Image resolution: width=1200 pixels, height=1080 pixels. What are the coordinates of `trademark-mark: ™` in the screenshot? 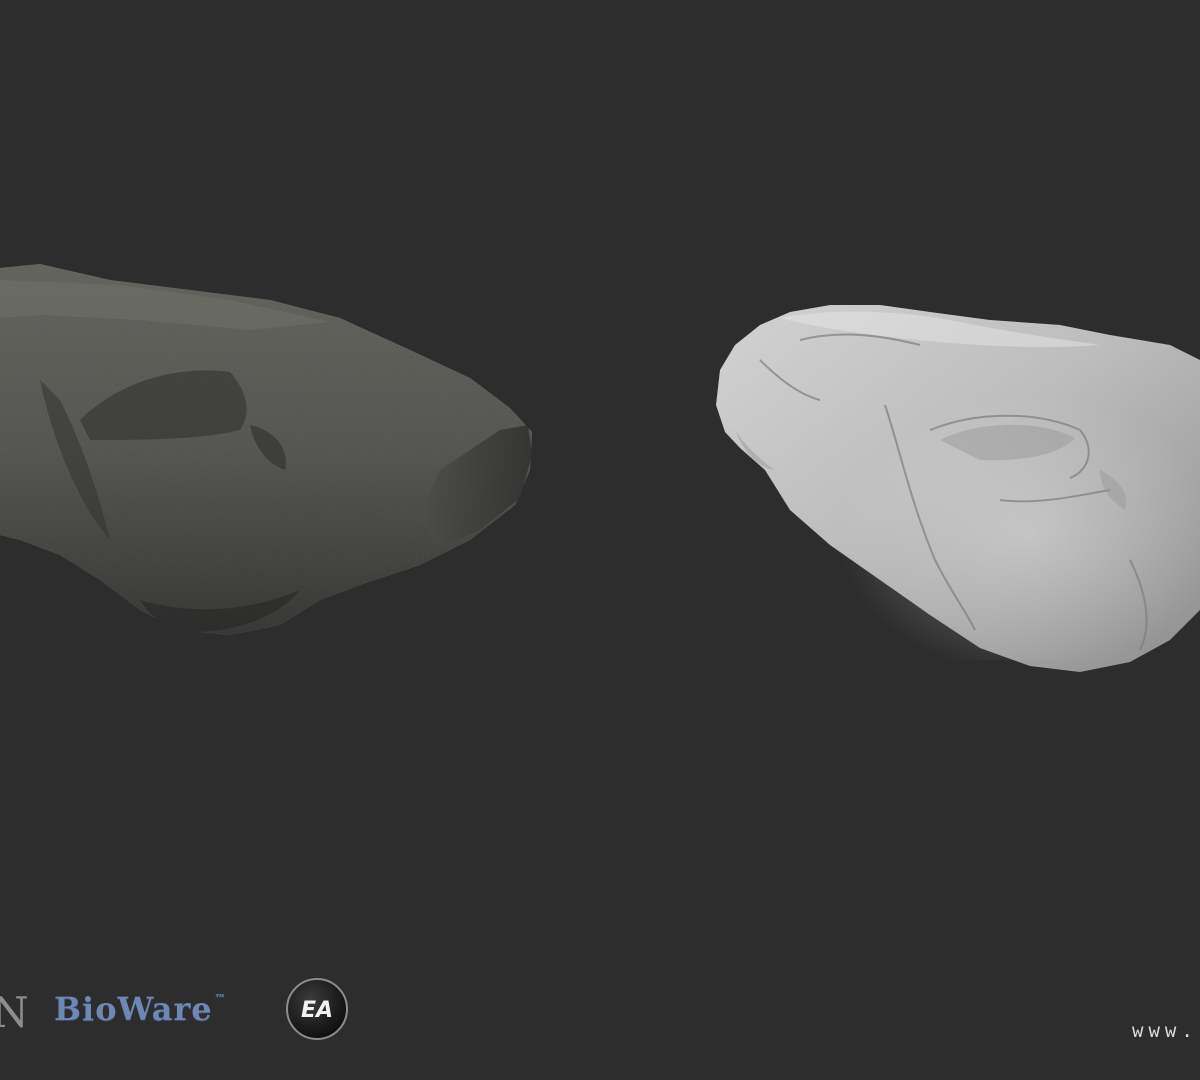 It's located at (220, 998).